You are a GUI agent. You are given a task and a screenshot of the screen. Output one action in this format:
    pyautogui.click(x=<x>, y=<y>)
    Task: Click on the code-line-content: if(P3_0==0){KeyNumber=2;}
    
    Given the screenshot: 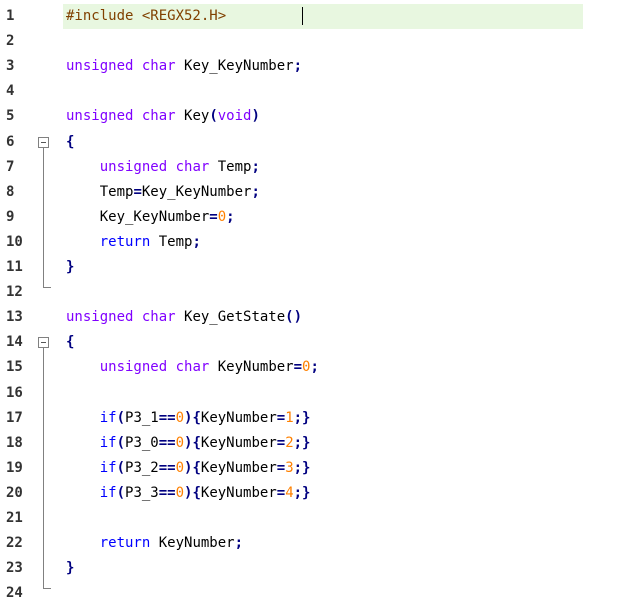 What is the action you would take?
    pyautogui.click(x=323, y=443)
    